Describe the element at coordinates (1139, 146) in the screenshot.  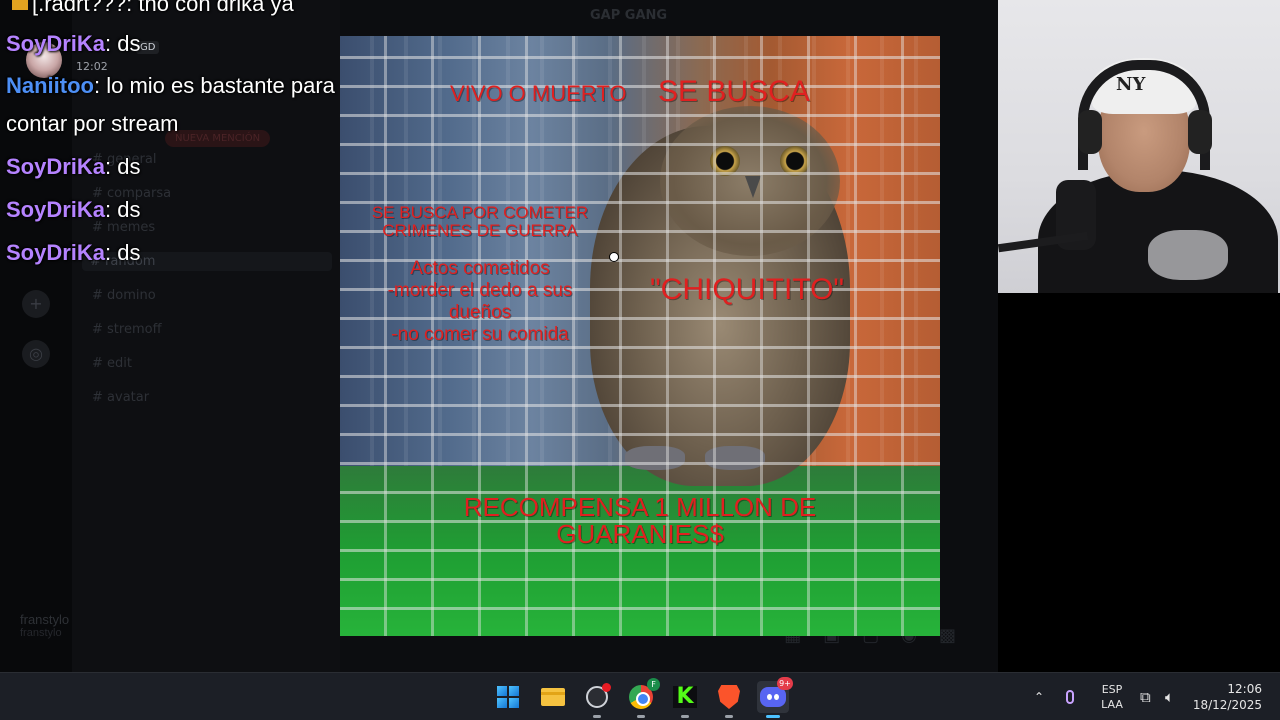
I see `webcam-feed: NY` at that location.